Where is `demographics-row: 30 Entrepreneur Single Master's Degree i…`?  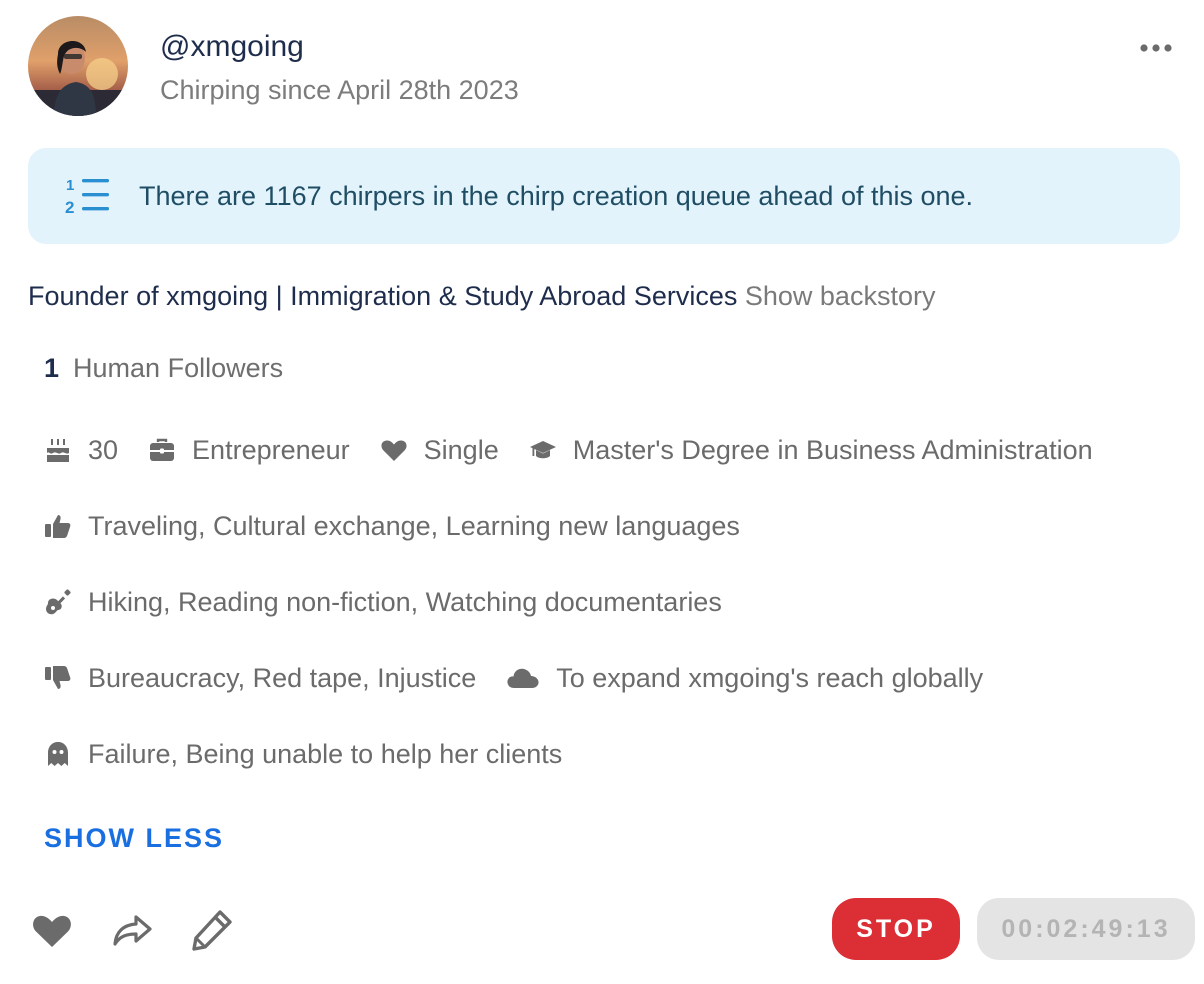 demographics-row: 30 Entrepreneur Single Master's Degree i… is located at coordinates (568, 450).